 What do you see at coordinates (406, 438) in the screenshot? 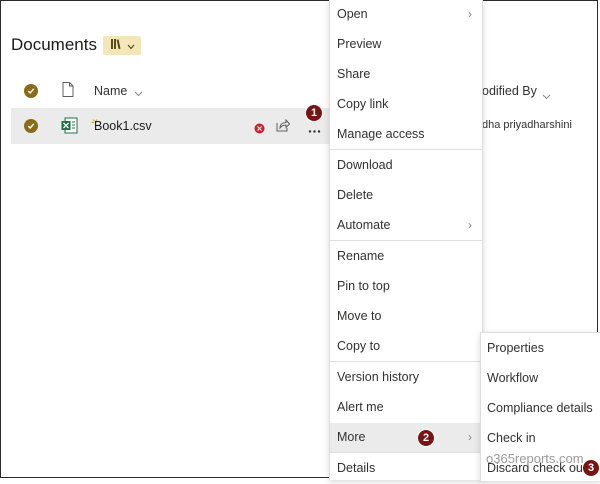
I see `menu-item-more: More ›` at bounding box center [406, 438].